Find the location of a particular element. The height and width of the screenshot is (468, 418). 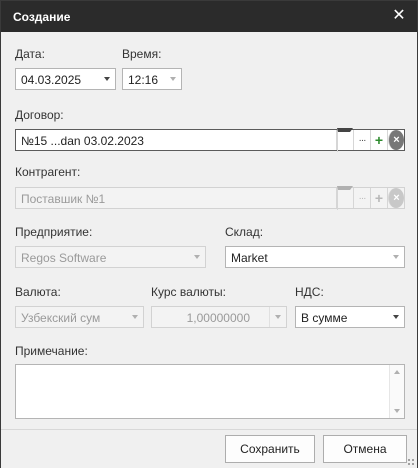

resize-grip-icon is located at coordinates (411, 462).